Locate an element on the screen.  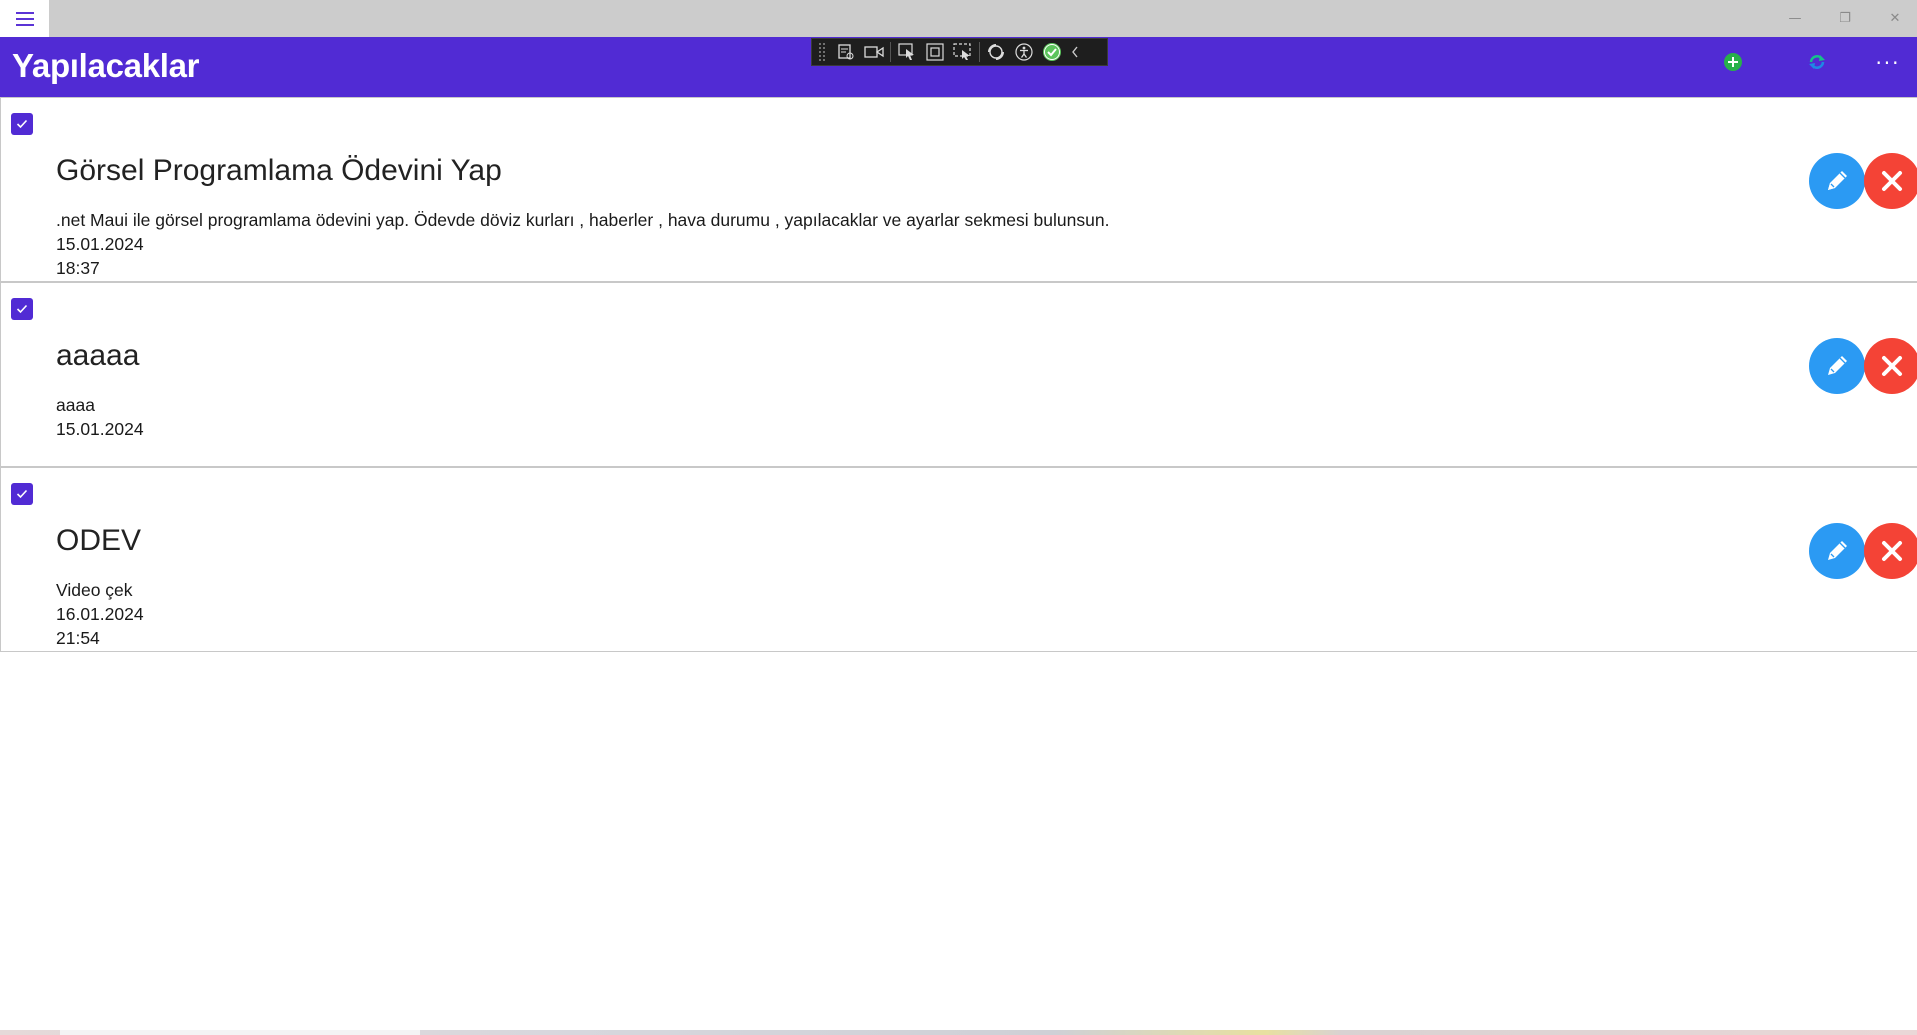
task-time: 18:37 is located at coordinates (78, 268).